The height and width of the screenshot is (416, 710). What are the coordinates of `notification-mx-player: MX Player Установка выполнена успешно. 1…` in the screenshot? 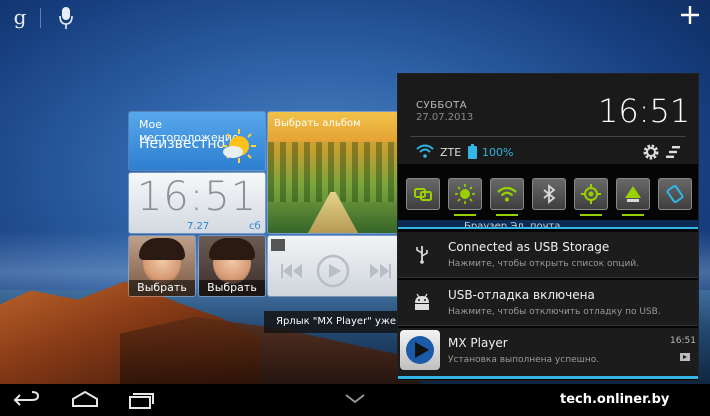 It's located at (548, 353).